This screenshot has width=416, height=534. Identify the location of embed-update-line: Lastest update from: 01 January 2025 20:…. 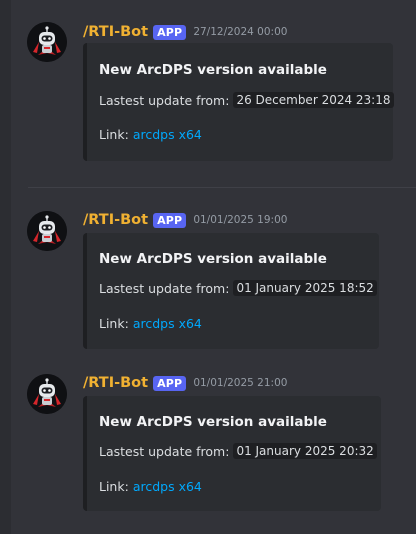
(238, 451).